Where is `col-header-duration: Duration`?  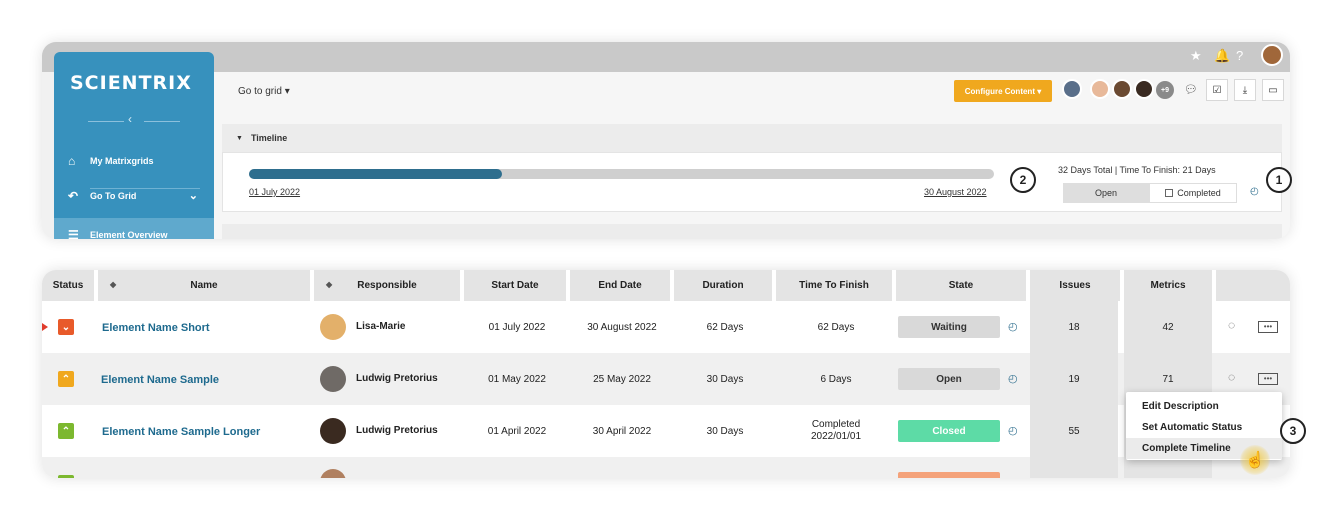 col-header-duration: Duration is located at coordinates (725, 285).